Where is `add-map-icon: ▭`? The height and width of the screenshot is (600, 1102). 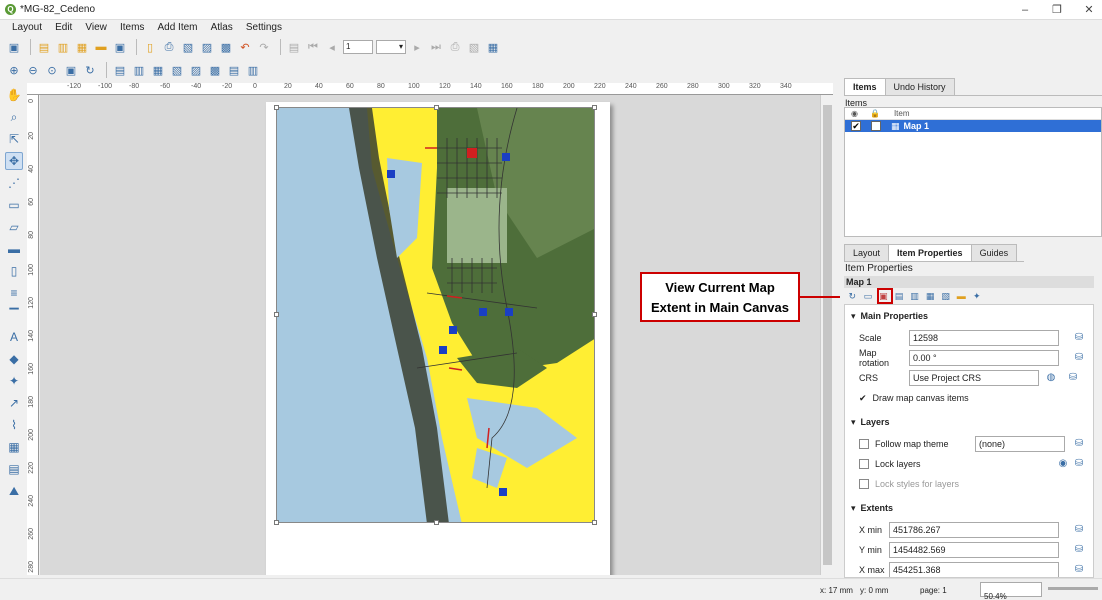
add-map-icon: ▭ is located at coordinates (14, 205).